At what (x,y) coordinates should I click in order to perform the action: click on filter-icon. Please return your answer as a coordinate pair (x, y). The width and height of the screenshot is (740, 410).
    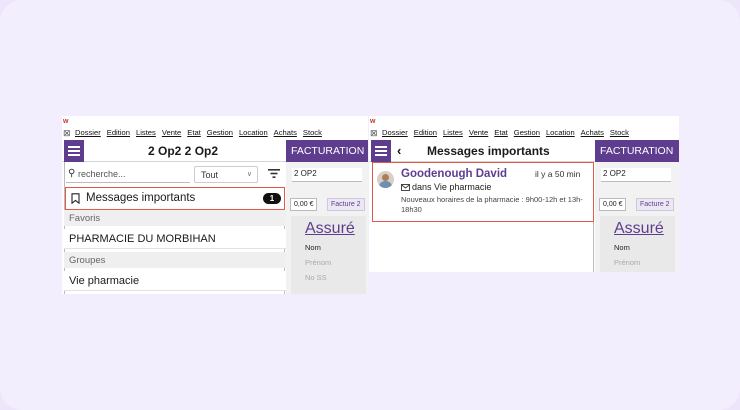
    Looking at the image, I should click on (274, 173).